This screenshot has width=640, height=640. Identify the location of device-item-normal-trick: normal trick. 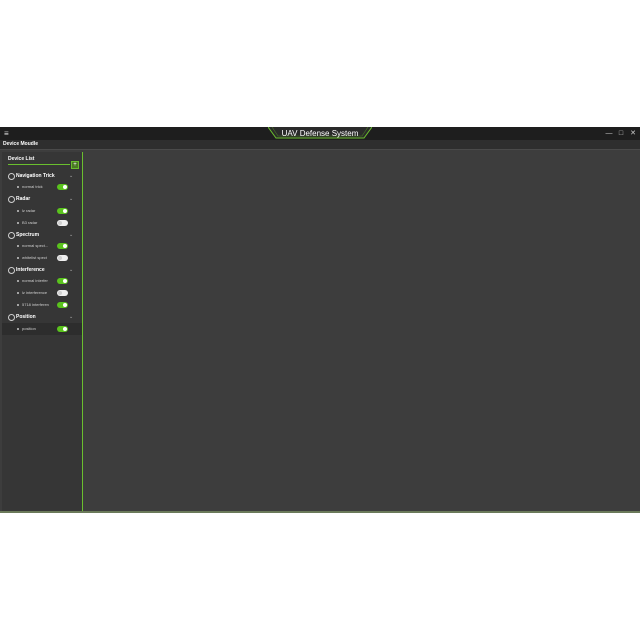
(42, 187).